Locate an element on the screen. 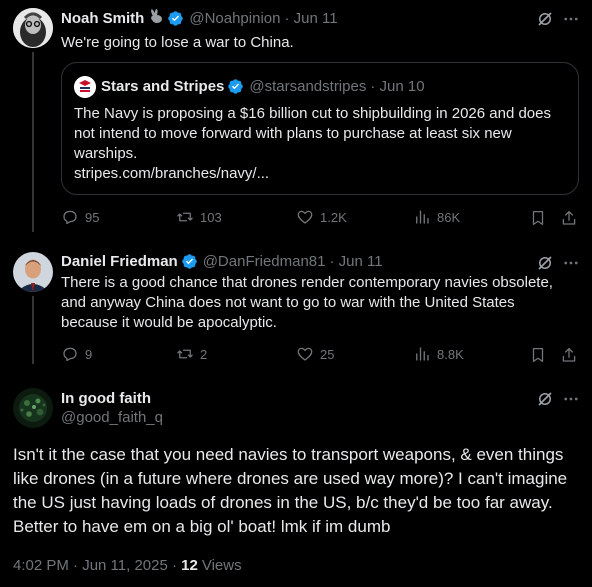  tweet-timestamp: 4:02 PM · Jun 11, 2025 · 12 Views is located at coordinates (127, 565).